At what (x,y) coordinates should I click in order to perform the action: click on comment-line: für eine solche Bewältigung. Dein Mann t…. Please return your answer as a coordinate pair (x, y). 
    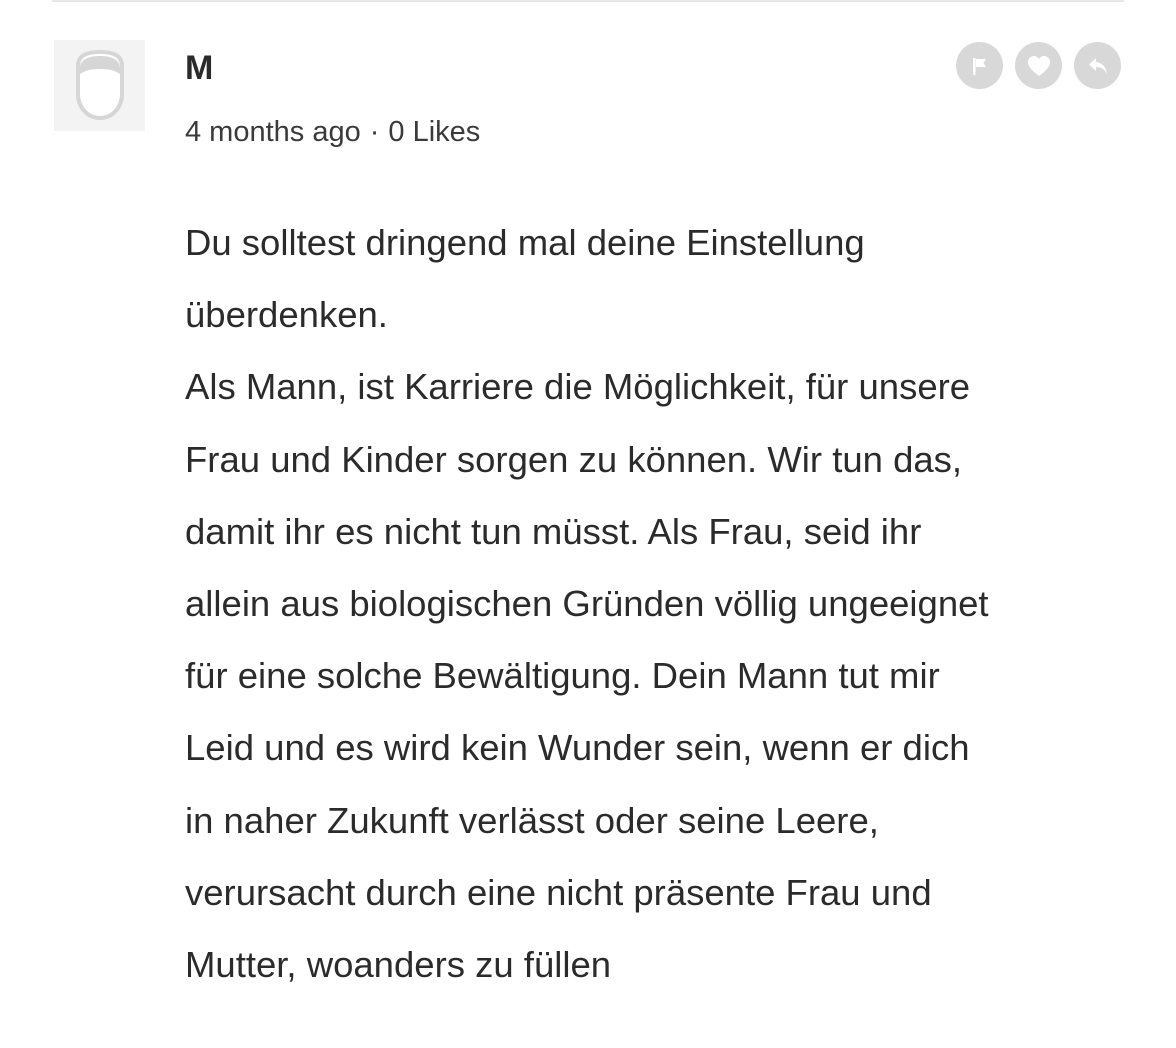
    Looking at the image, I should click on (562, 676).